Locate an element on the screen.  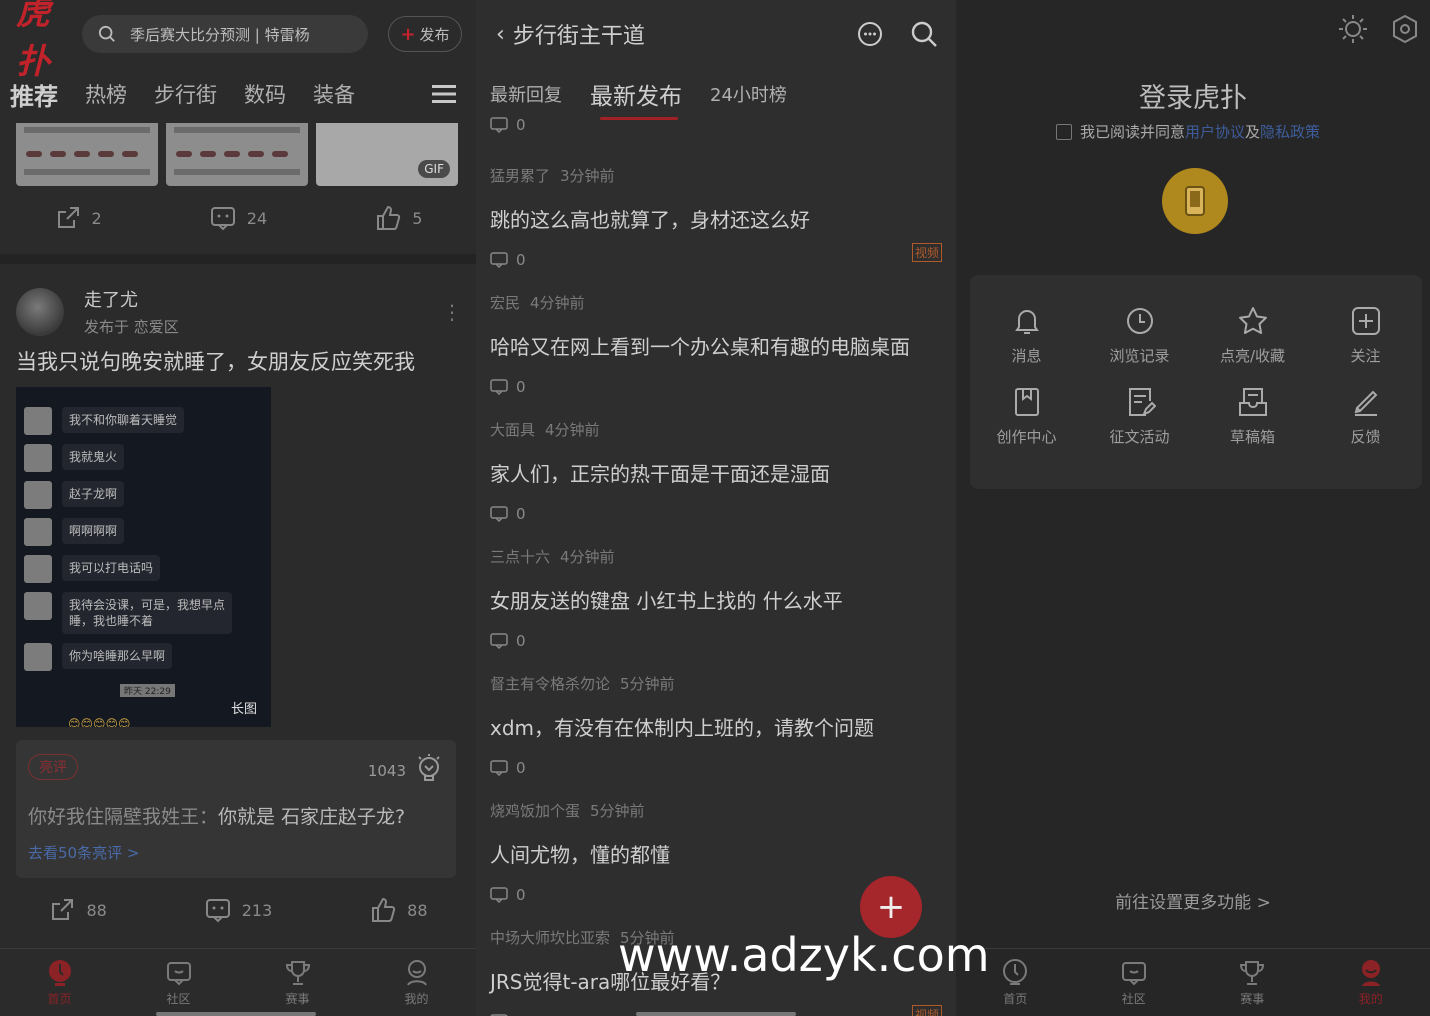
list-item: 猛男累了 3分钟前 跳的这么高也就算了，身材还这么好 0 视频 is located at coordinates (716, 217).